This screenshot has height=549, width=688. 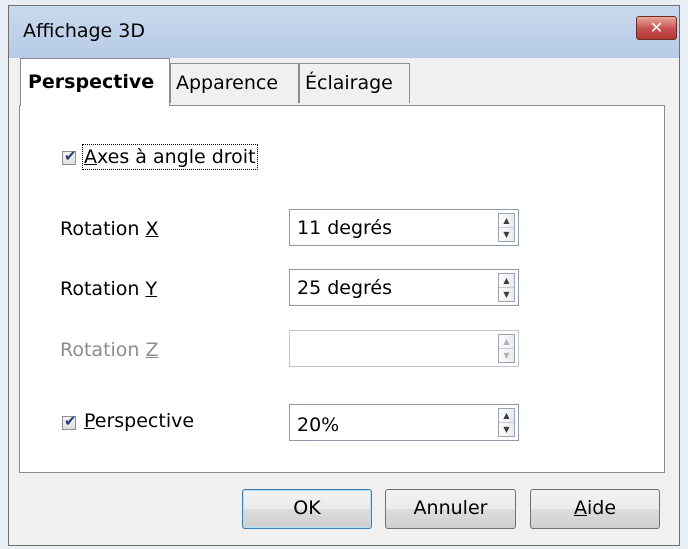 I want to click on rotation-y-label: Rotation Y, so click(x=109, y=289).